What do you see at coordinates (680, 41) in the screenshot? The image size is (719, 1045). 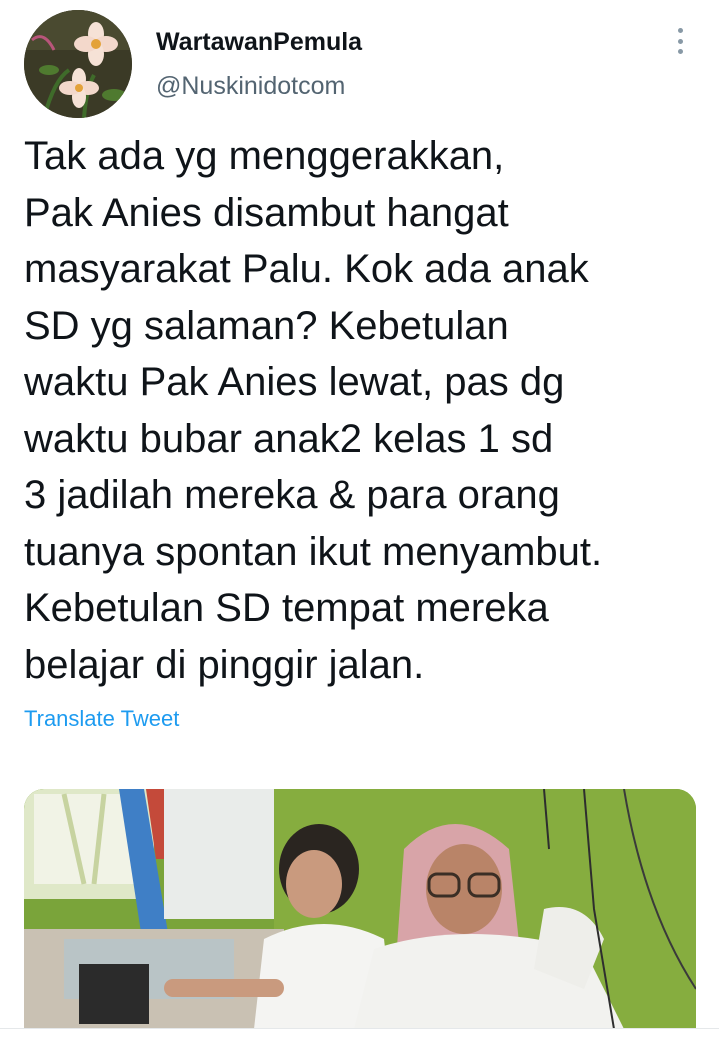 I see `more-vertical-icon` at bounding box center [680, 41].